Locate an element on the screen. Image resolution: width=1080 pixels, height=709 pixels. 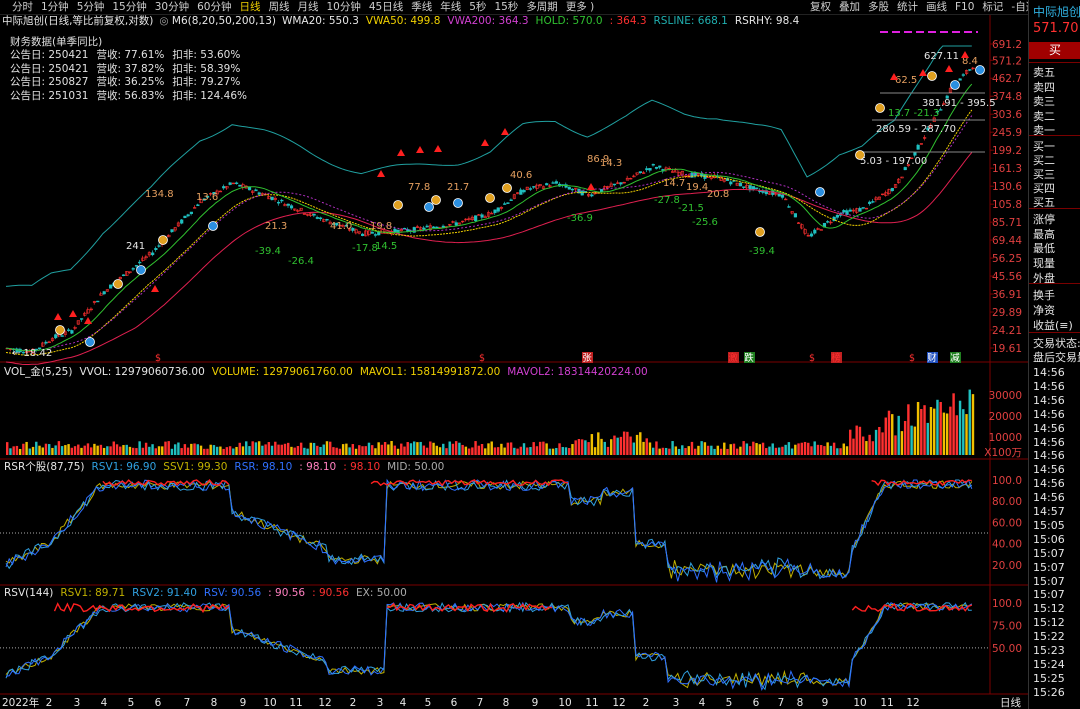
volume-tick: 10000 is located at coordinates (1005, 438).